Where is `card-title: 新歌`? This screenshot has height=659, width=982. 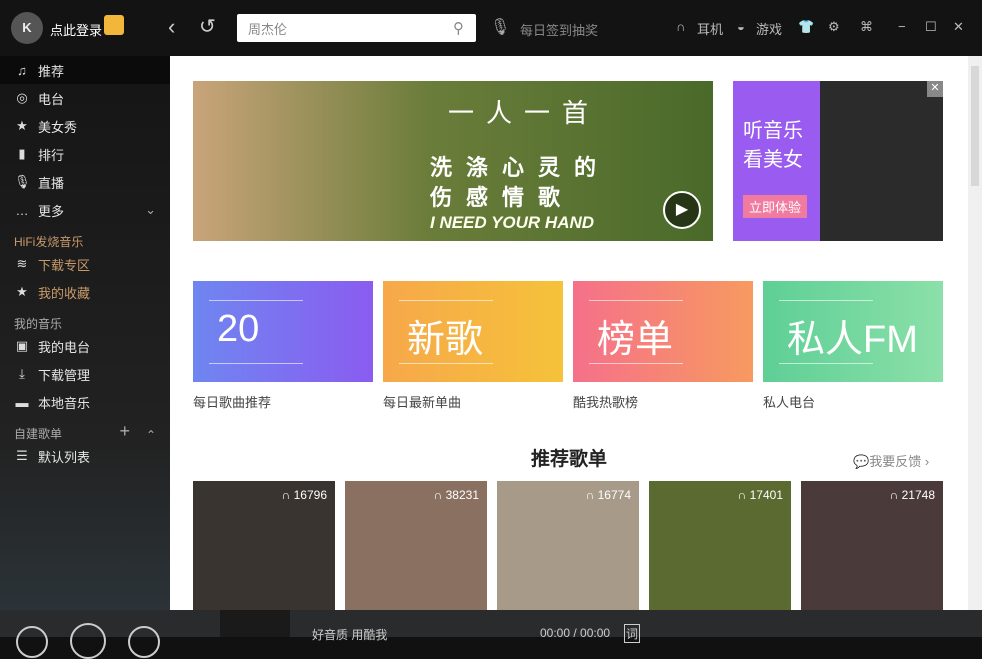 card-title: 新歌 is located at coordinates (445, 340).